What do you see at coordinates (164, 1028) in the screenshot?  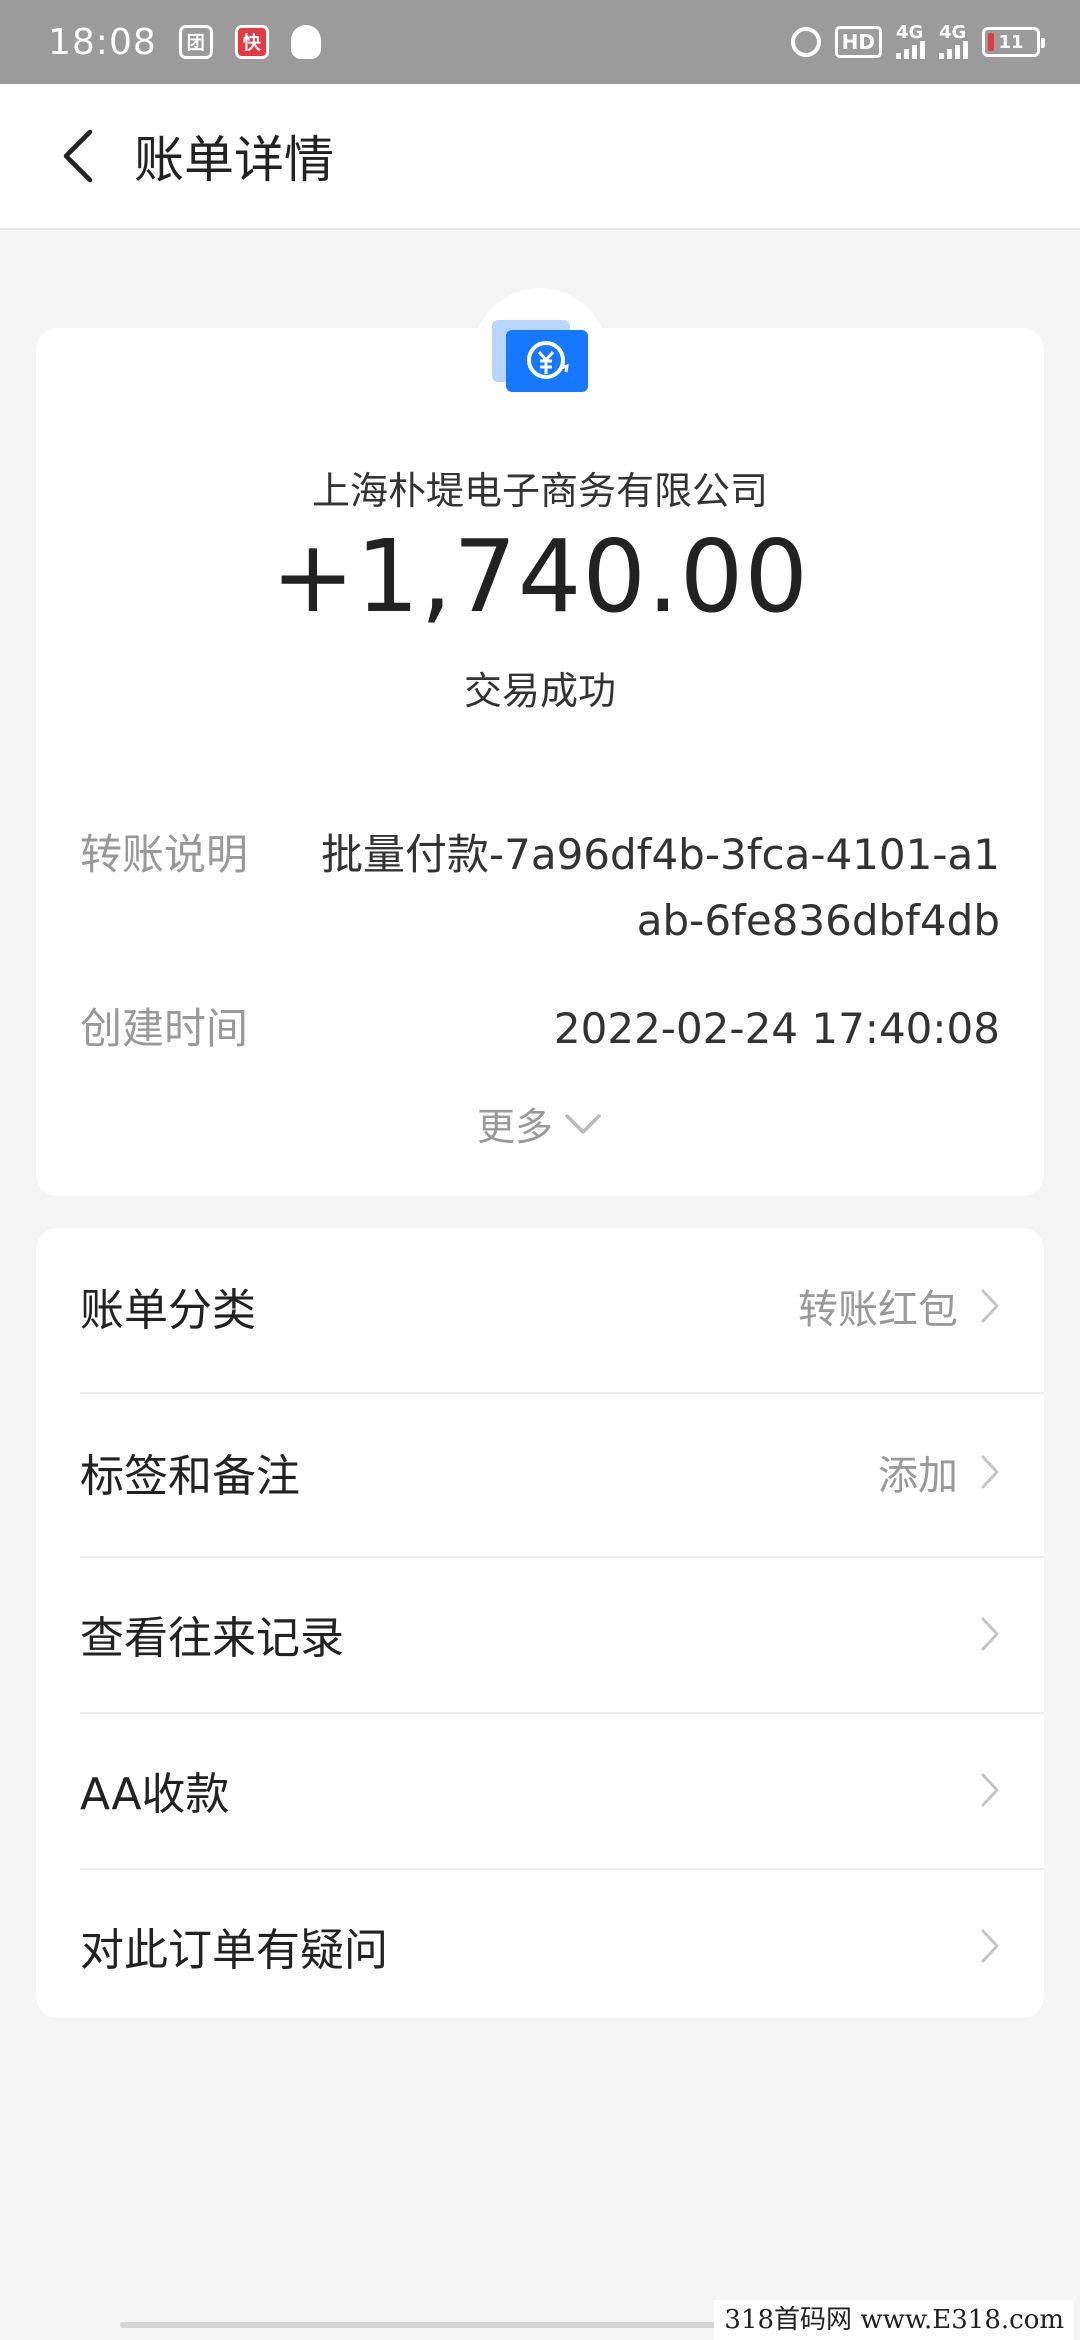 I see `detail-label: 创建时间` at bounding box center [164, 1028].